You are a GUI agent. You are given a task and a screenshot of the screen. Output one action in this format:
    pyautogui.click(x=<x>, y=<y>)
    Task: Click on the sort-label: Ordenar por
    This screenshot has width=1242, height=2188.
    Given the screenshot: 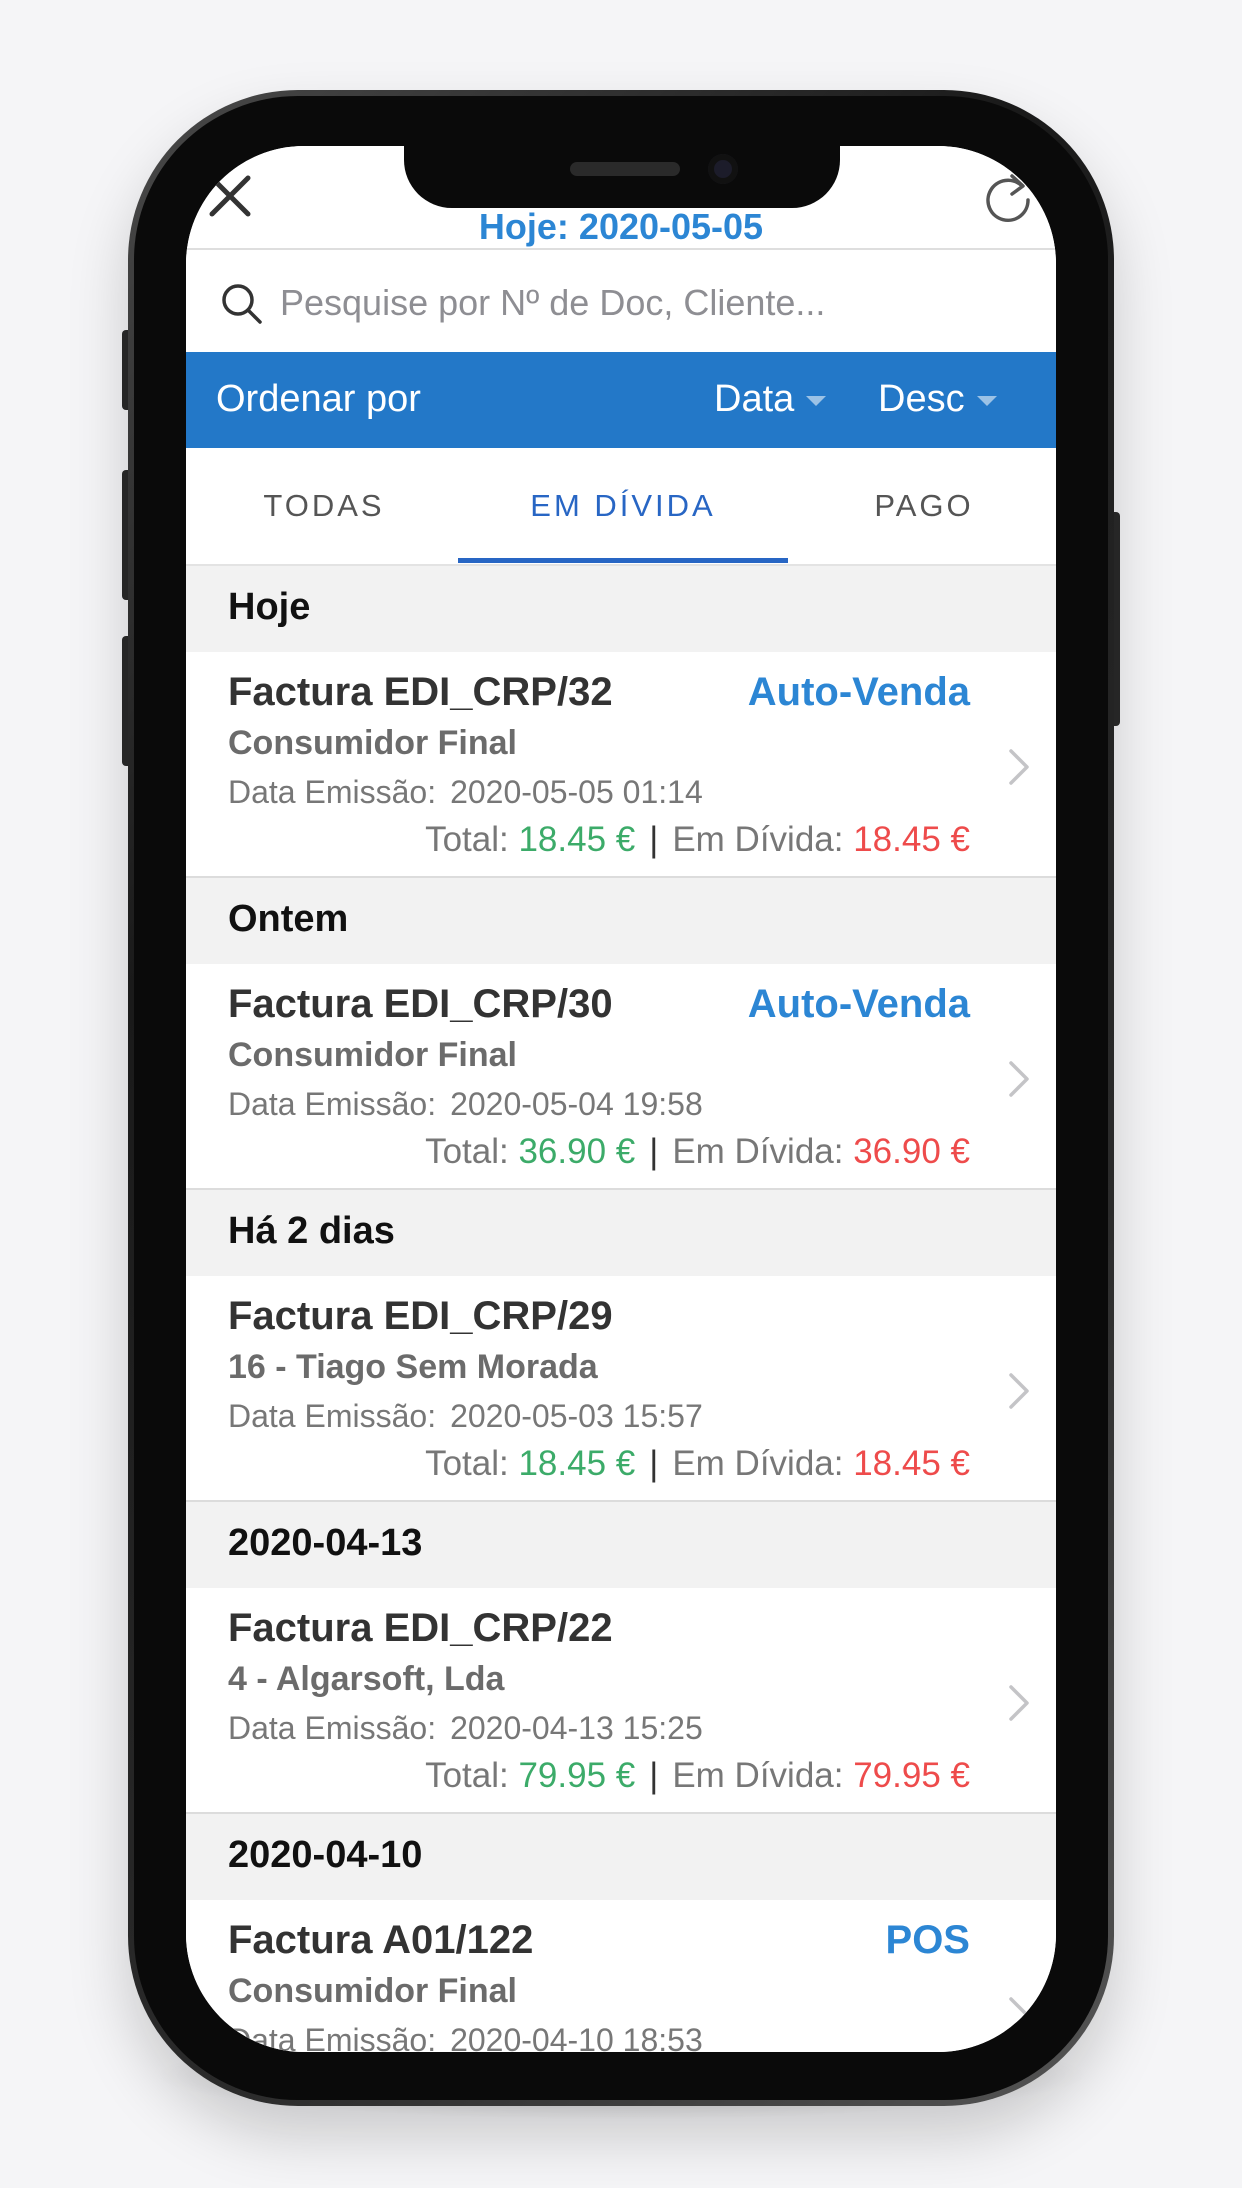 What is the action you would take?
    pyautogui.click(x=318, y=399)
    